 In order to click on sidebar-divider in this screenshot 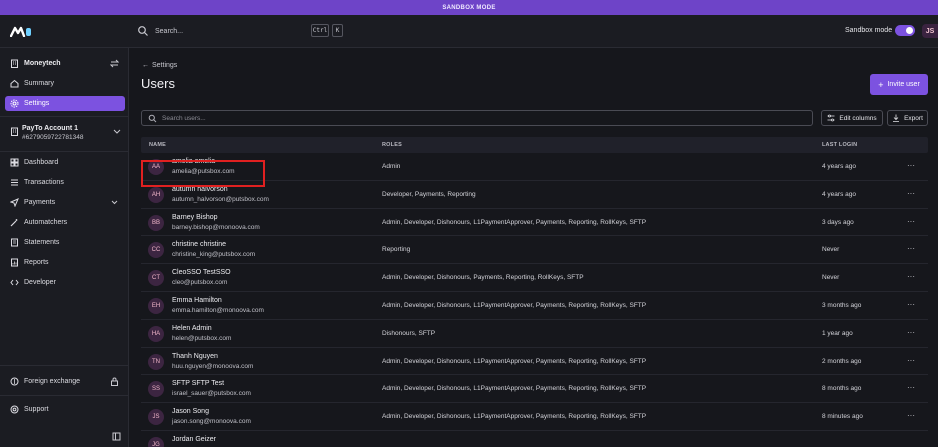, I will do `click(64, 151)`.